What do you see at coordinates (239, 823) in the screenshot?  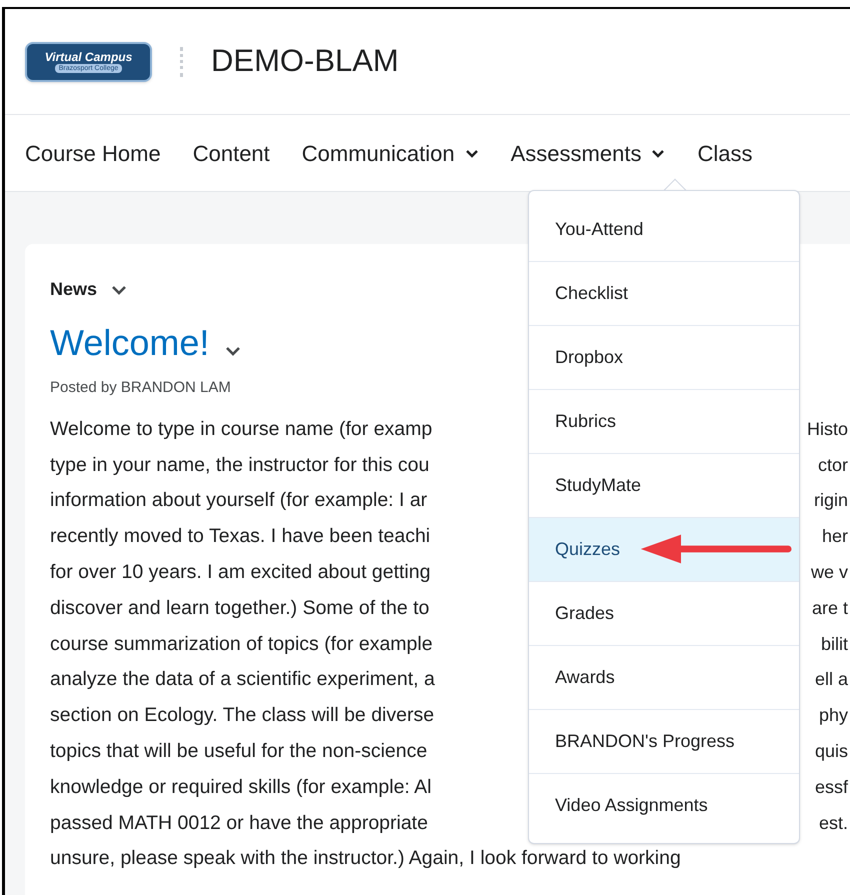 I see `body-text: passed MATH 0012 or have the appropriate` at bounding box center [239, 823].